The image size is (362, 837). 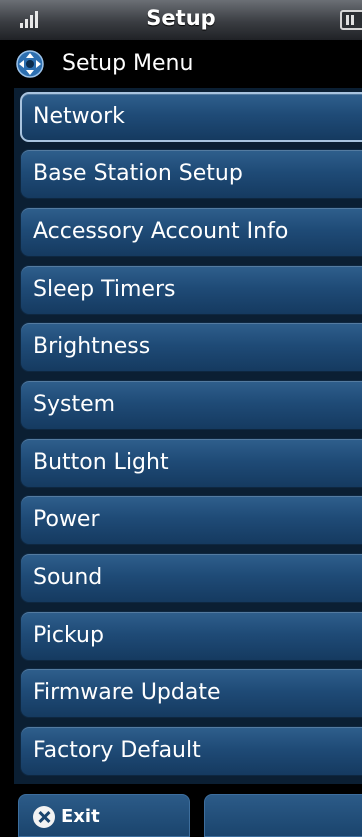 What do you see at coordinates (191, 636) in the screenshot?
I see `menu-item-pickup: Pickup` at bounding box center [191, 636].